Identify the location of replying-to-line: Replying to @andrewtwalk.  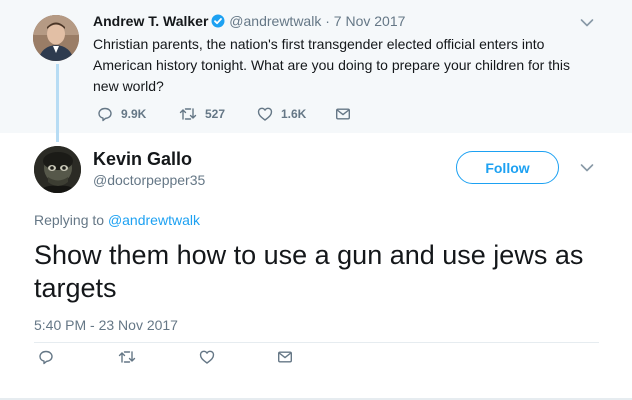
(117, 220).